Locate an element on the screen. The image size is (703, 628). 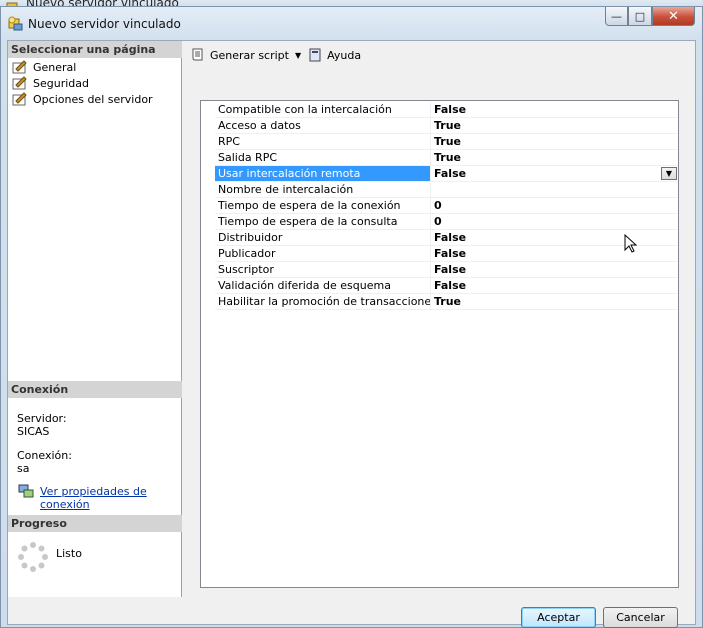
property-row: Tiempo de espera de la consulta 0 is located at coordinates (439, 222).